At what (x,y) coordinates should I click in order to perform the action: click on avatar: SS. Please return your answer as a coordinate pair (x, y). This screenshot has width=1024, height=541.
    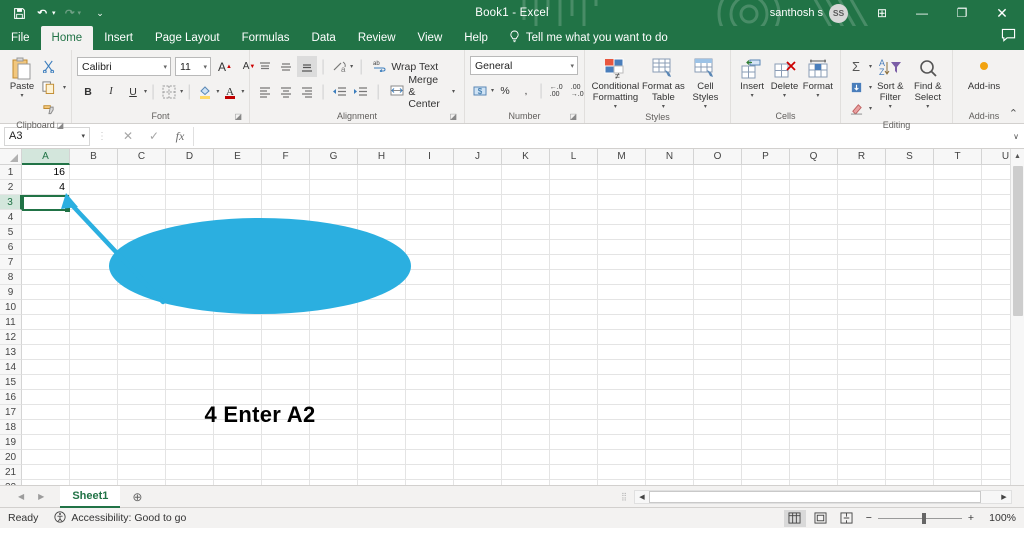
    Looking at the image, I should click on (838, 13).